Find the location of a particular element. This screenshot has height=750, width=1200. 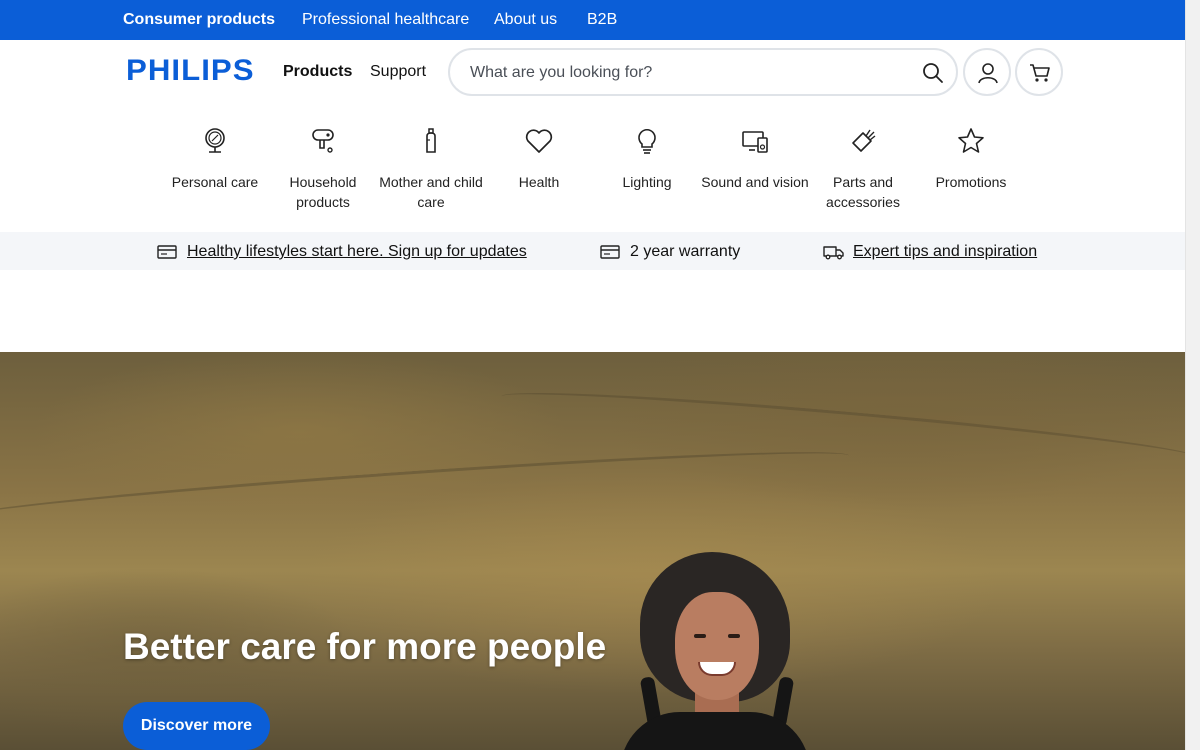

category-mother-and-child-care: Mother and child care is located at coordinates (431, 169).